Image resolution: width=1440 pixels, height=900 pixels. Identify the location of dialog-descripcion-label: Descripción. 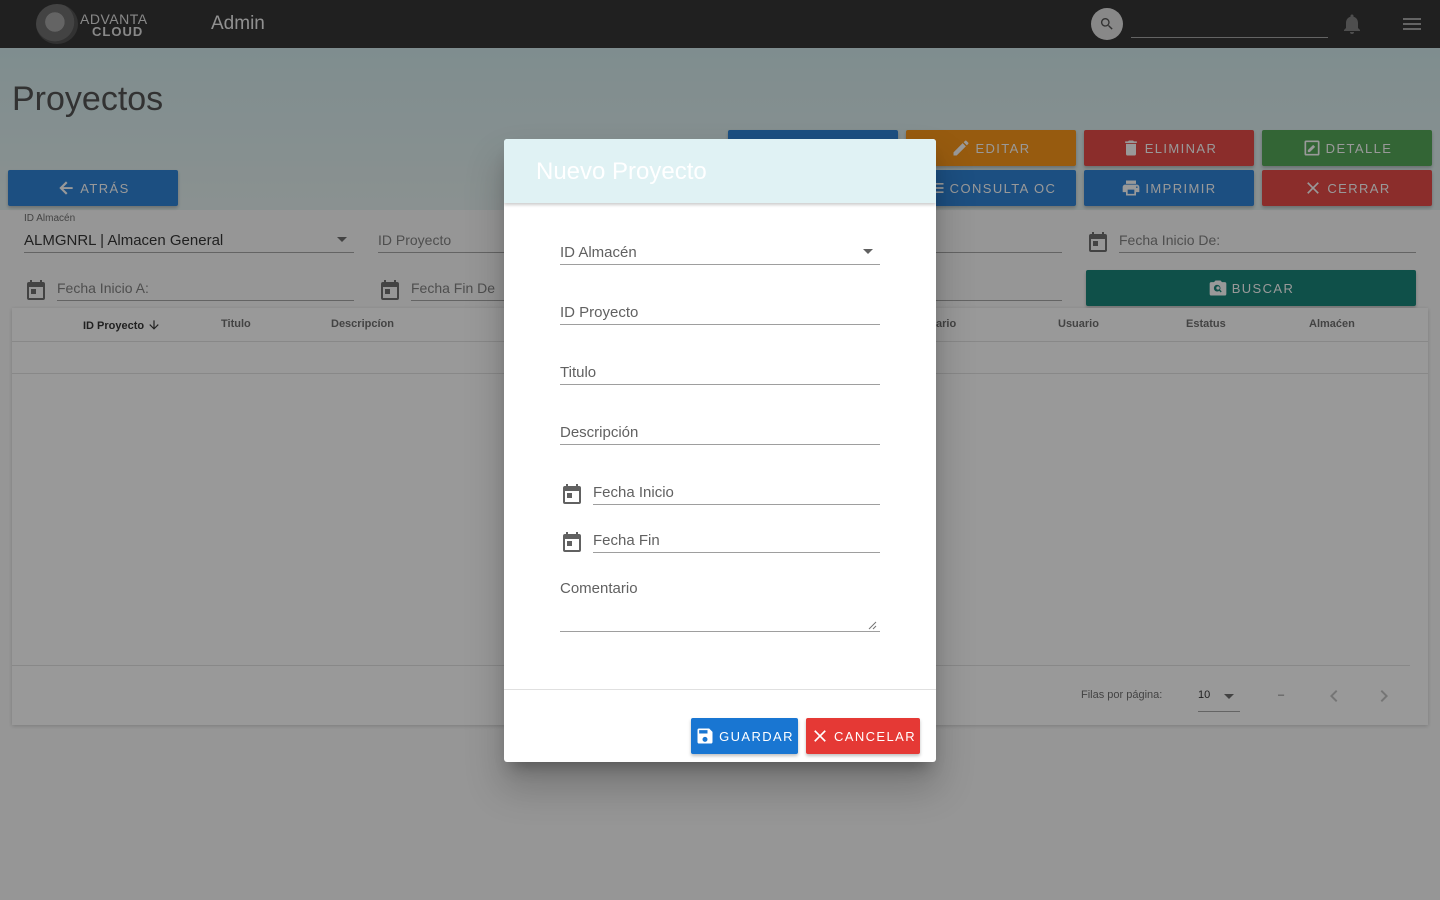
(599, 432).